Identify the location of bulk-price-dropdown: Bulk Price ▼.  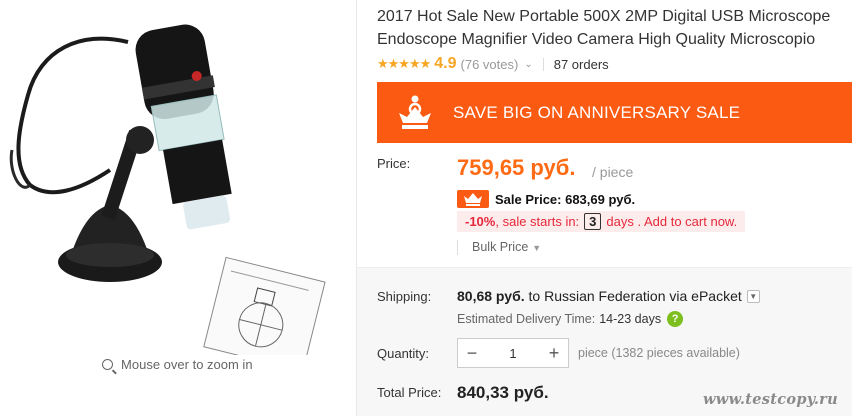
(499, 247).